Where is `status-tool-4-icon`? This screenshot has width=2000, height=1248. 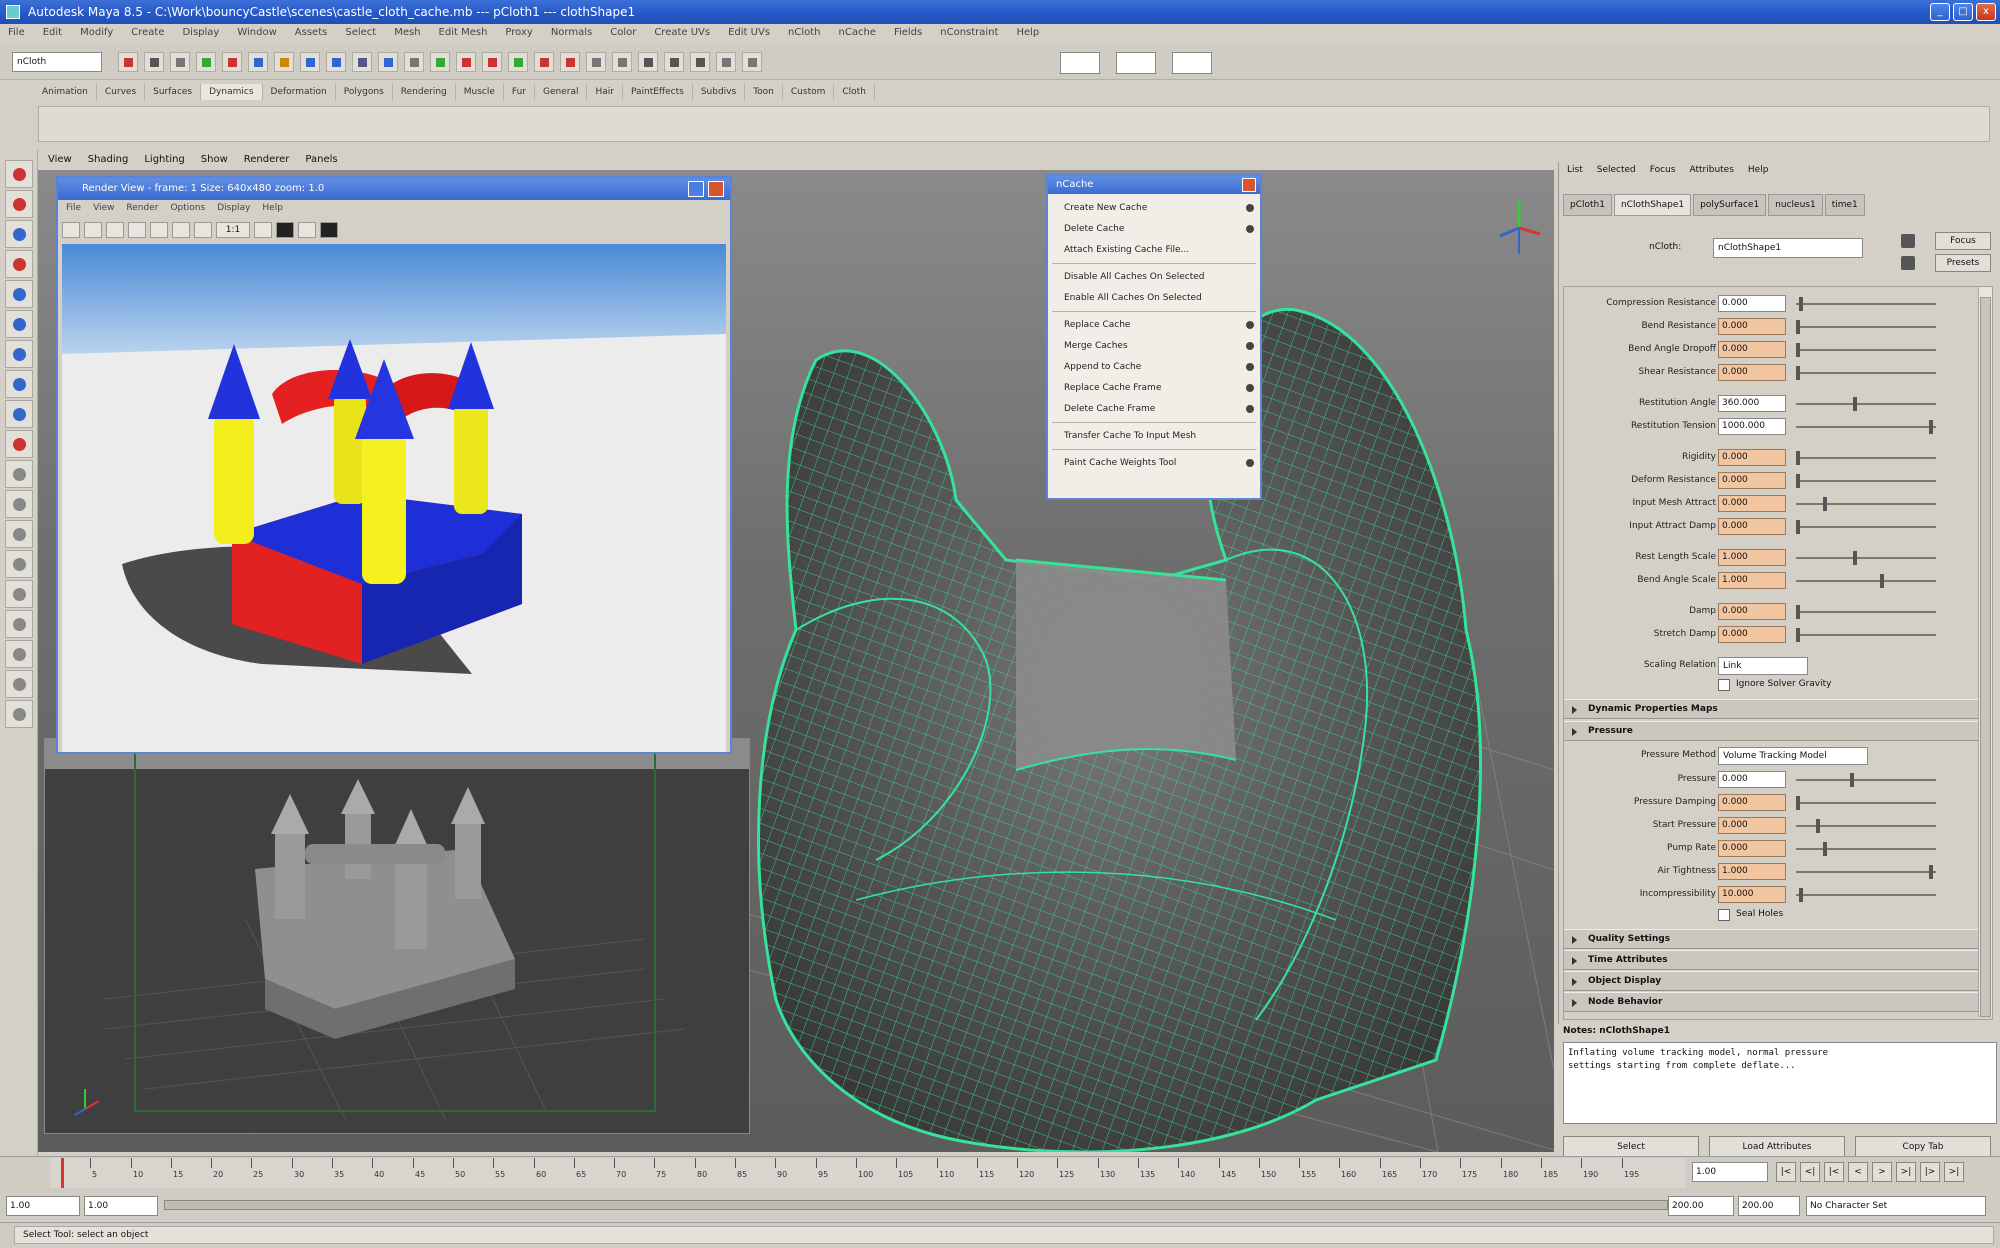 status-tool-4-icon is located at coordinates (206, 62).